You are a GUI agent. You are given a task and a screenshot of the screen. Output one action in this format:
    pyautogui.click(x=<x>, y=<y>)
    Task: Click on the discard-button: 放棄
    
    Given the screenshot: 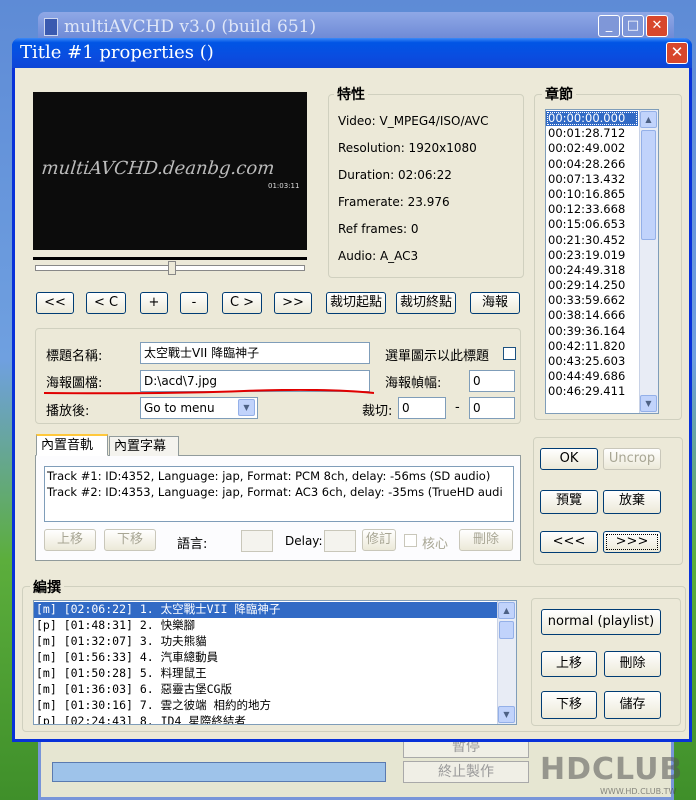 What is the action you would take?
    pyautogui.click(x=632, y=502)
    